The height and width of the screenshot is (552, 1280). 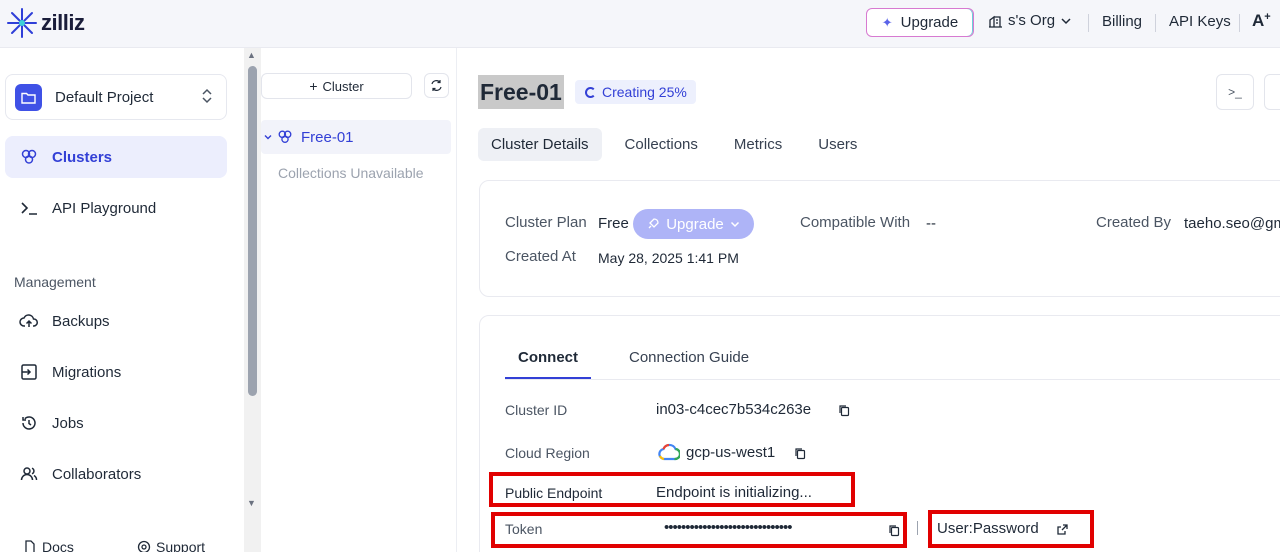 What do you see at coordinates (758, 144) in the screenshot?
I see `tab-metrics: Metrics` at bounding box center [758, 144].